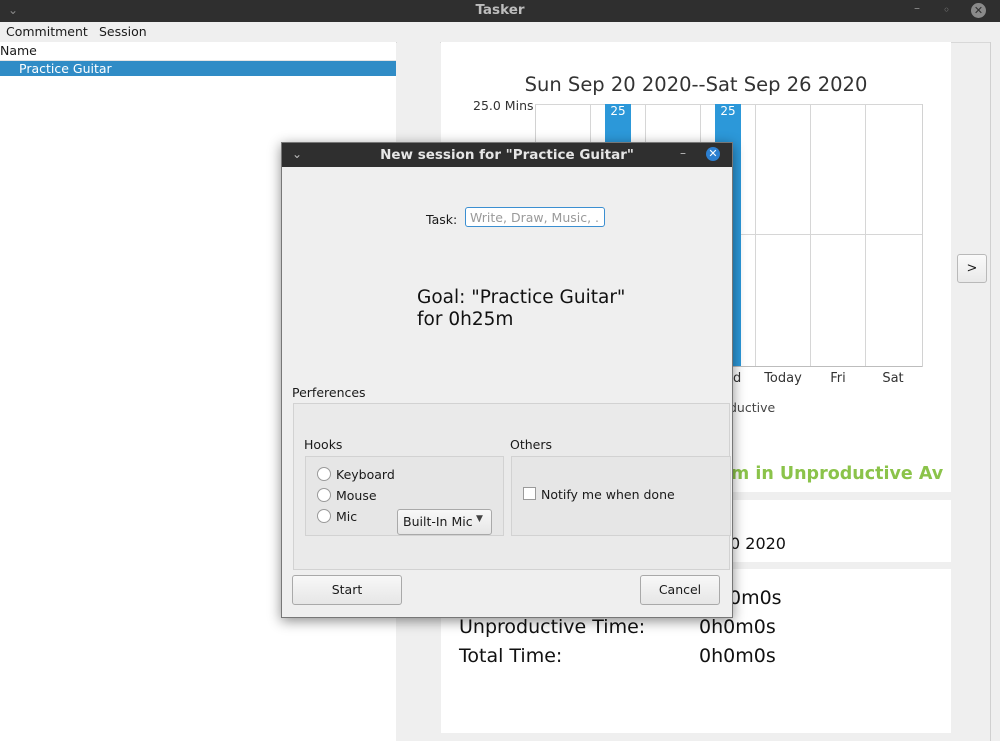  Describe the element at coordinates (608, 494) in the screenshot. I see `notify-label: Notify me when done` at that location.